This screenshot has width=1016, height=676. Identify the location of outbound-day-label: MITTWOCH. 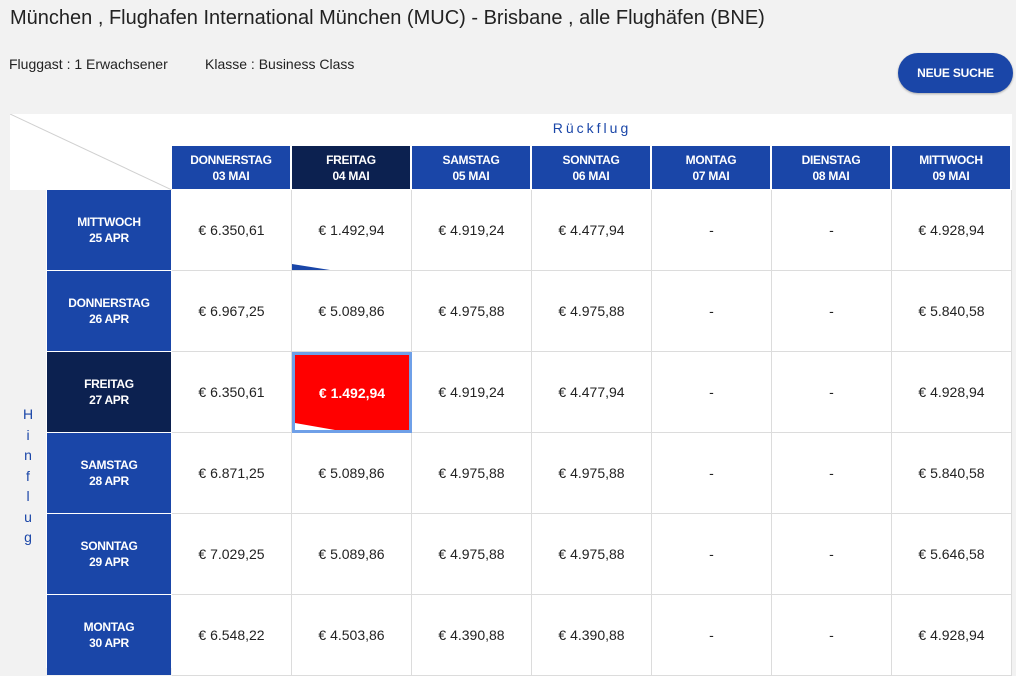
(109, 222).